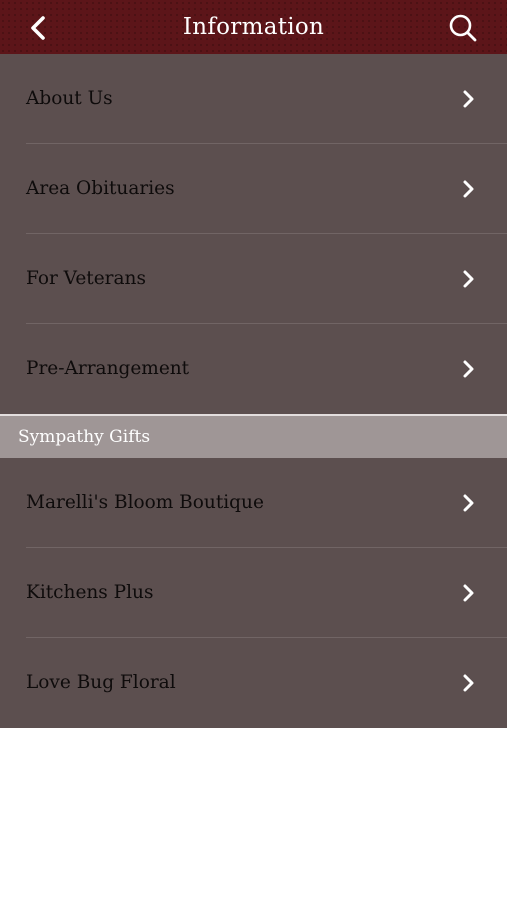 The image size is (507, 900). What do you see at coordinates (101, 682) in the screenshot?
I see `list-item-label: Love Bug Floral` at bounding box center [101, 682].